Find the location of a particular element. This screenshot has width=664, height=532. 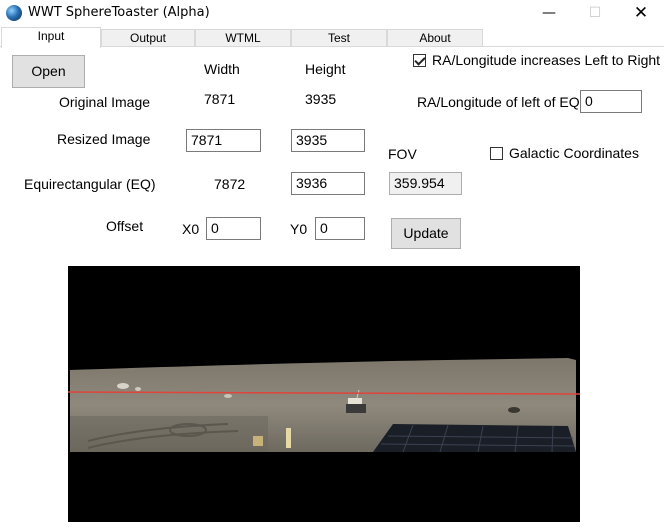

height-column-header: Height is located at coordinates (325, 69).